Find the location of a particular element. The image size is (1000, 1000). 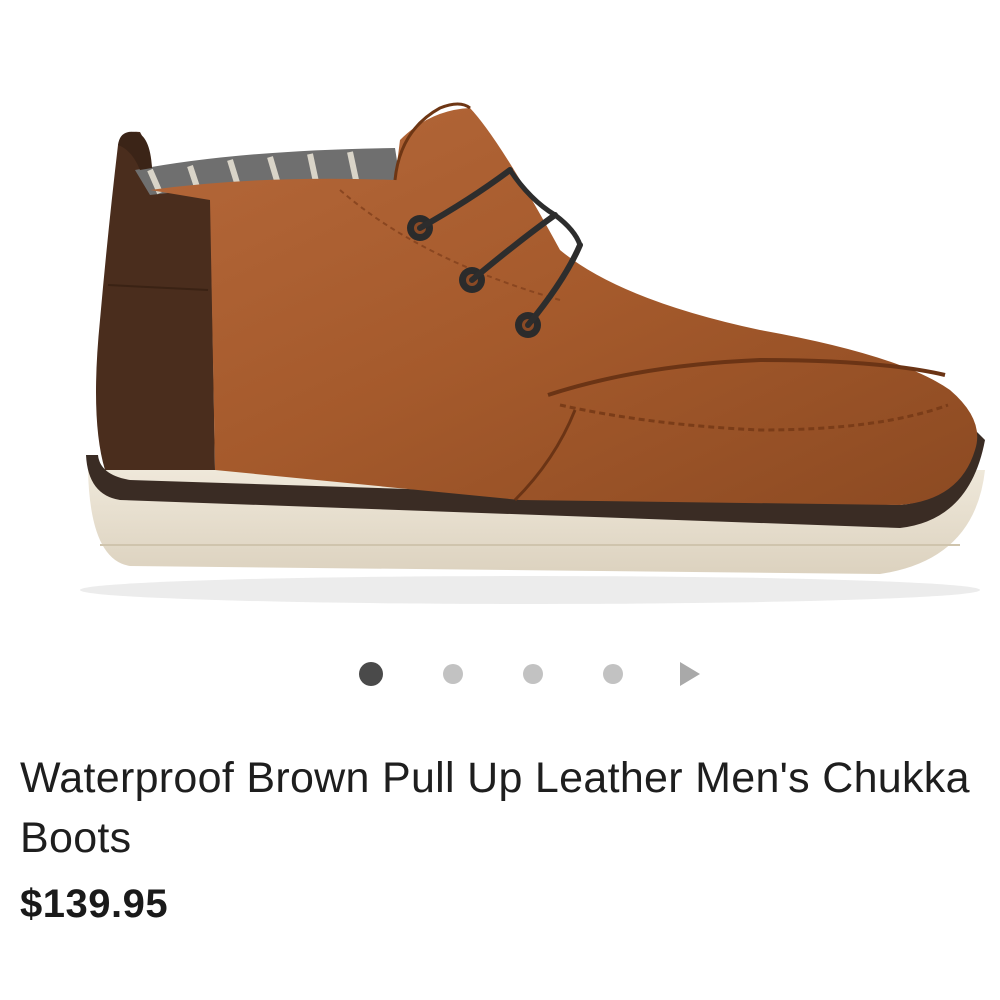

image-carousel-indicator is located at coordinates (500, 675).